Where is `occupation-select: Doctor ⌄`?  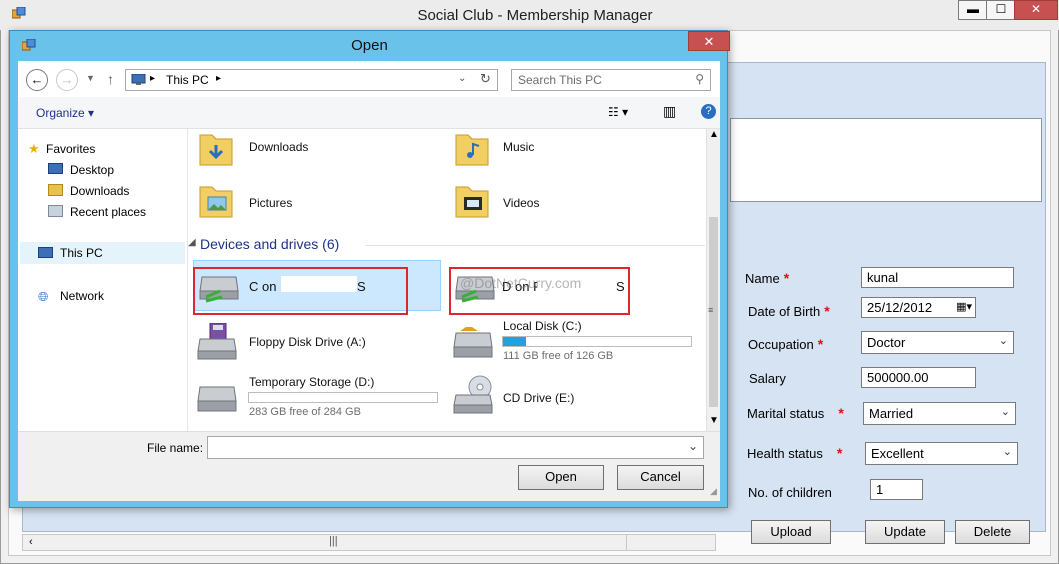 occupation-select: Doctor ⌄ is located at coordinates (937, 342).